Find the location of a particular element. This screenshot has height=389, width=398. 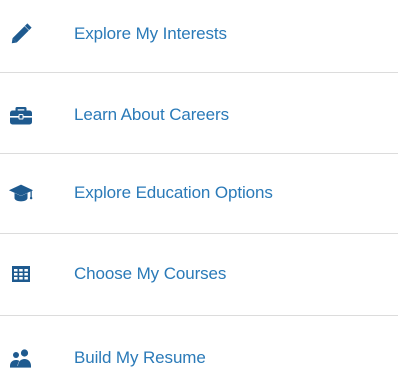

users-icon is located at coordinates (21, 358).